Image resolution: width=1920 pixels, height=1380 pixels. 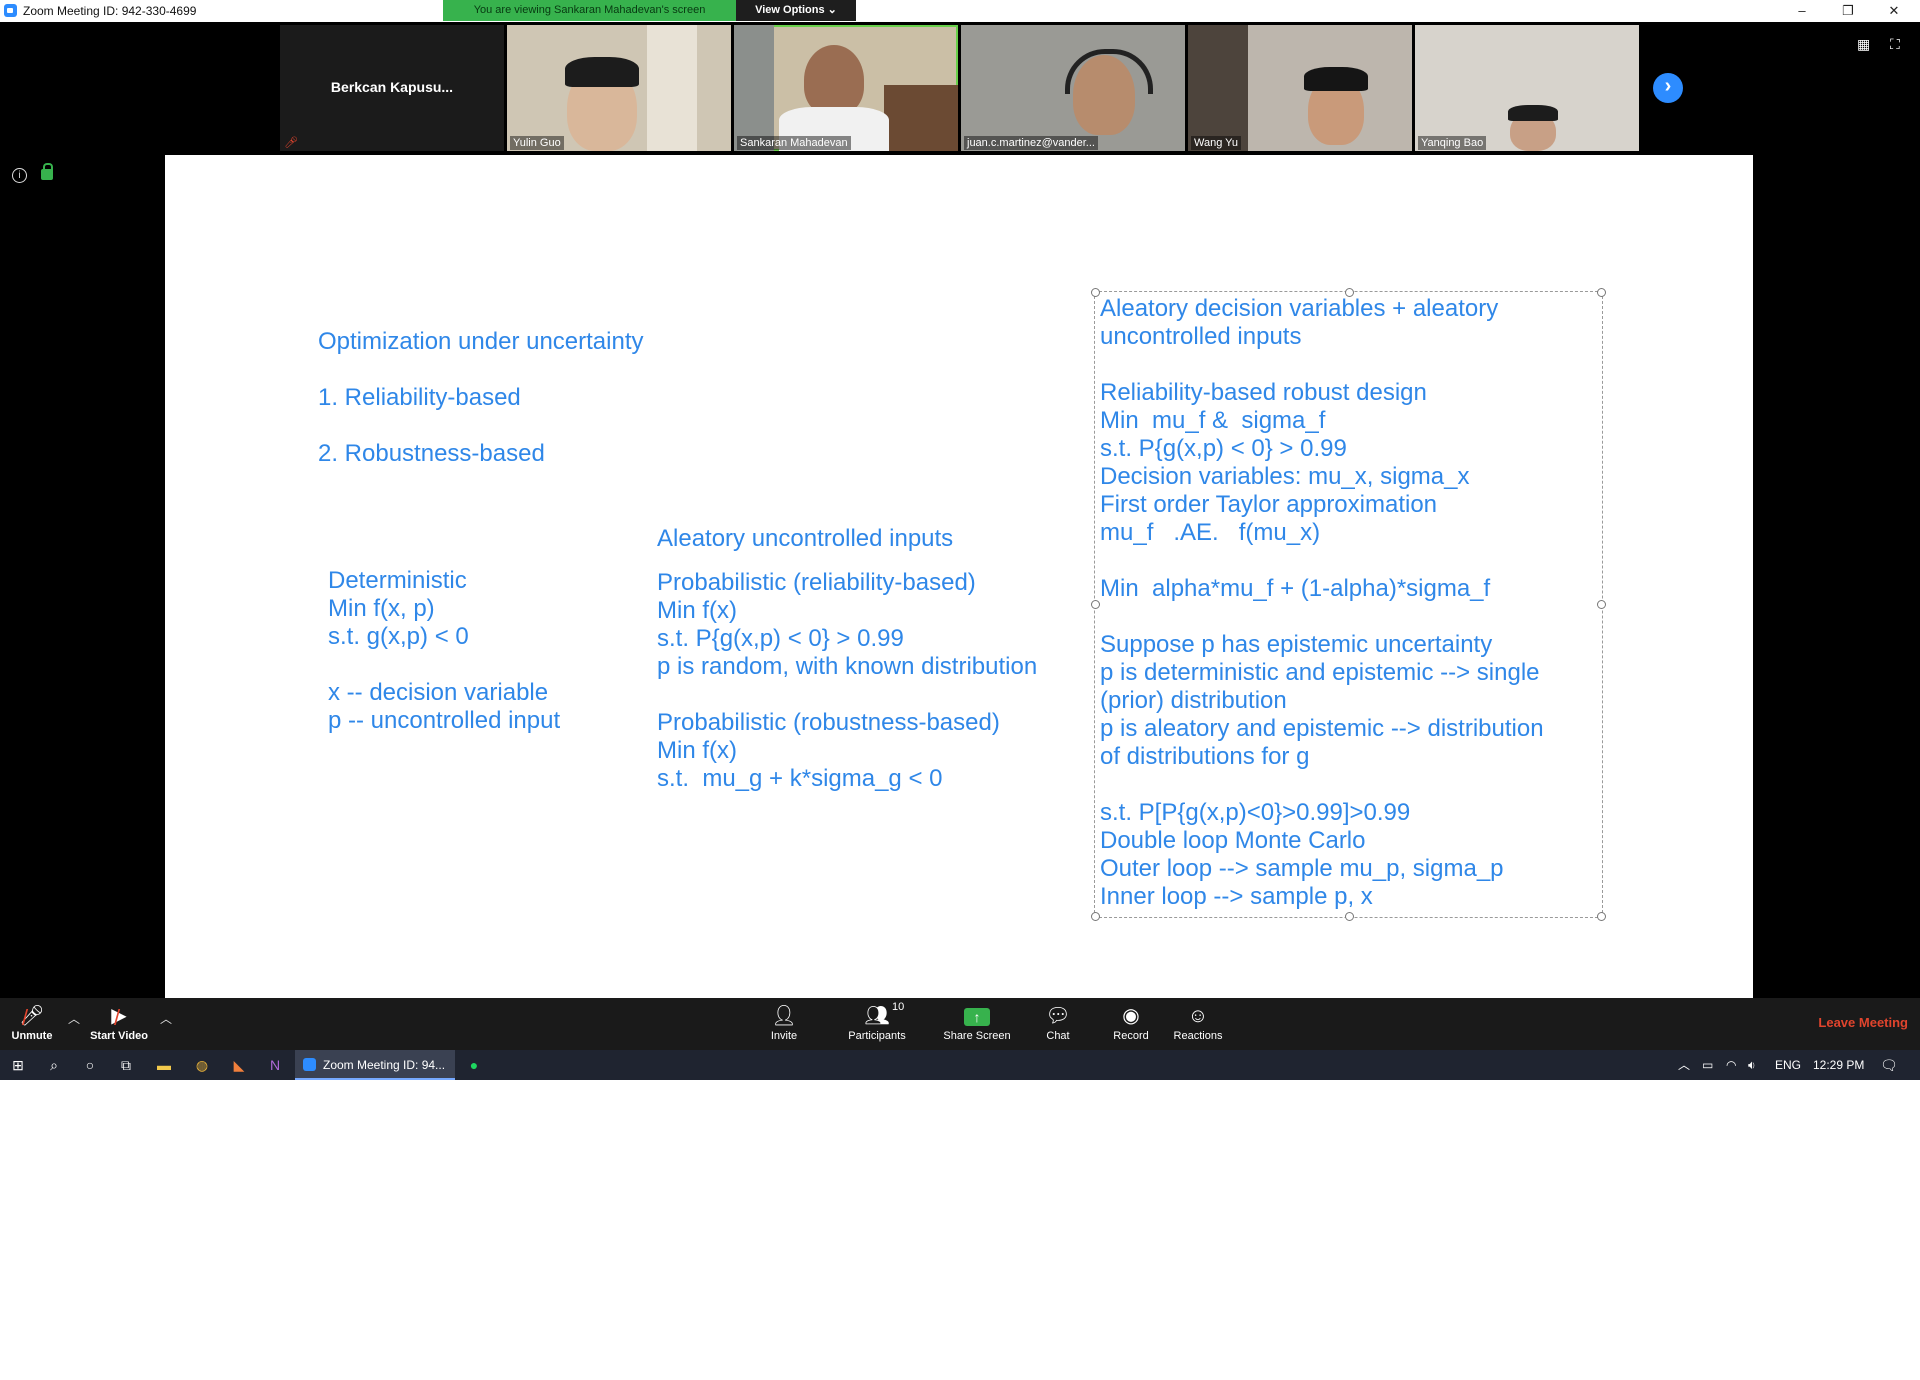 I want to click on participant-label: Sankaran Mahadevan, so click(x=794, y=143).